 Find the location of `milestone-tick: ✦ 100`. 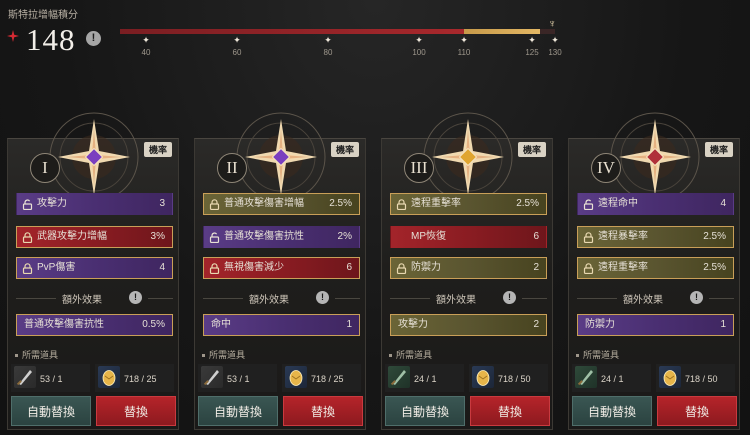

milestone-tick: ✦ 100 is located at coordinates (419, 46).